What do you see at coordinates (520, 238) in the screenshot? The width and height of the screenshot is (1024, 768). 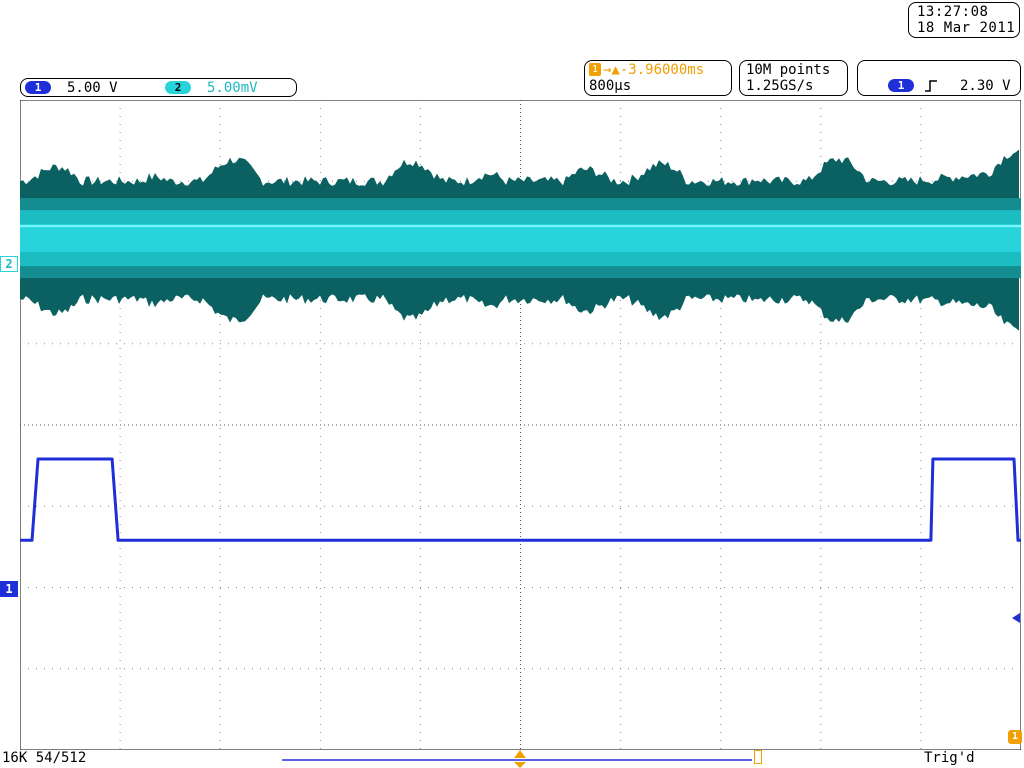 I see `channel-2-band-core` at bounding box center [520, 238].